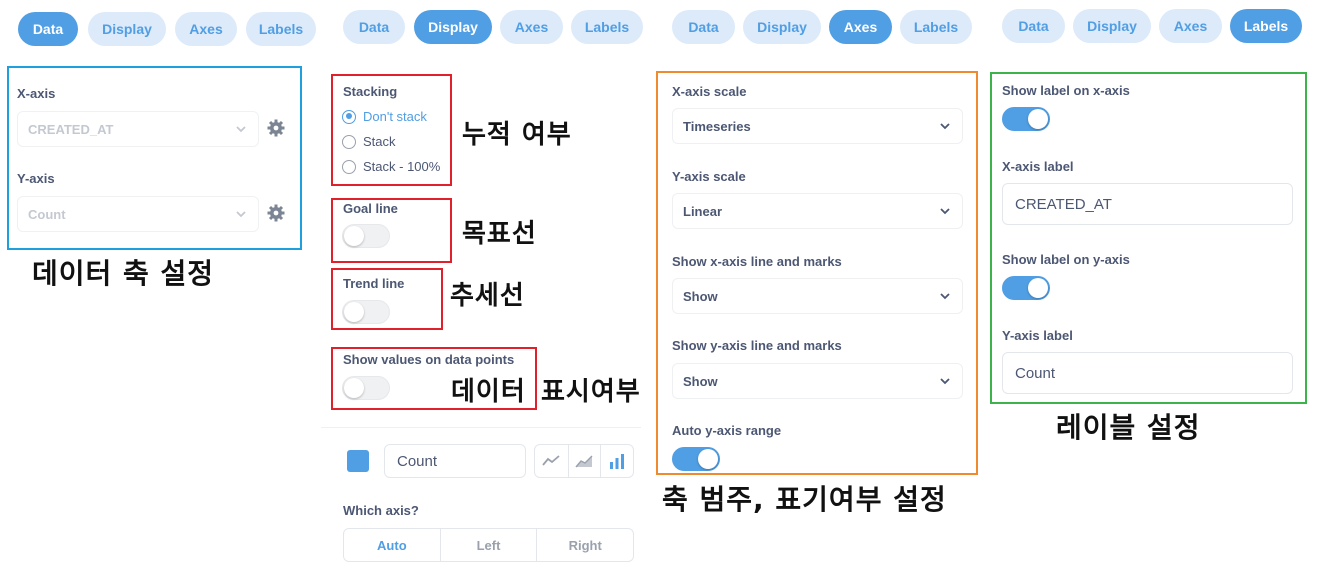 The width and height of the screenshot is (1318, 585). I want to click on bar-chart-icon, so click(616, 461).